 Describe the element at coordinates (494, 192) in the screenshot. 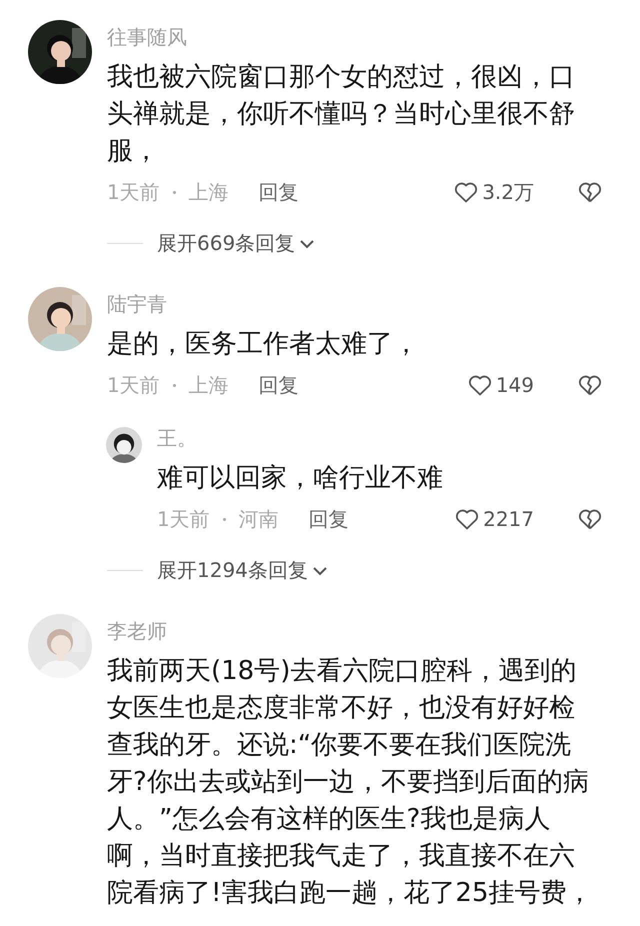

I see `like-button: 3.2万` at that location.